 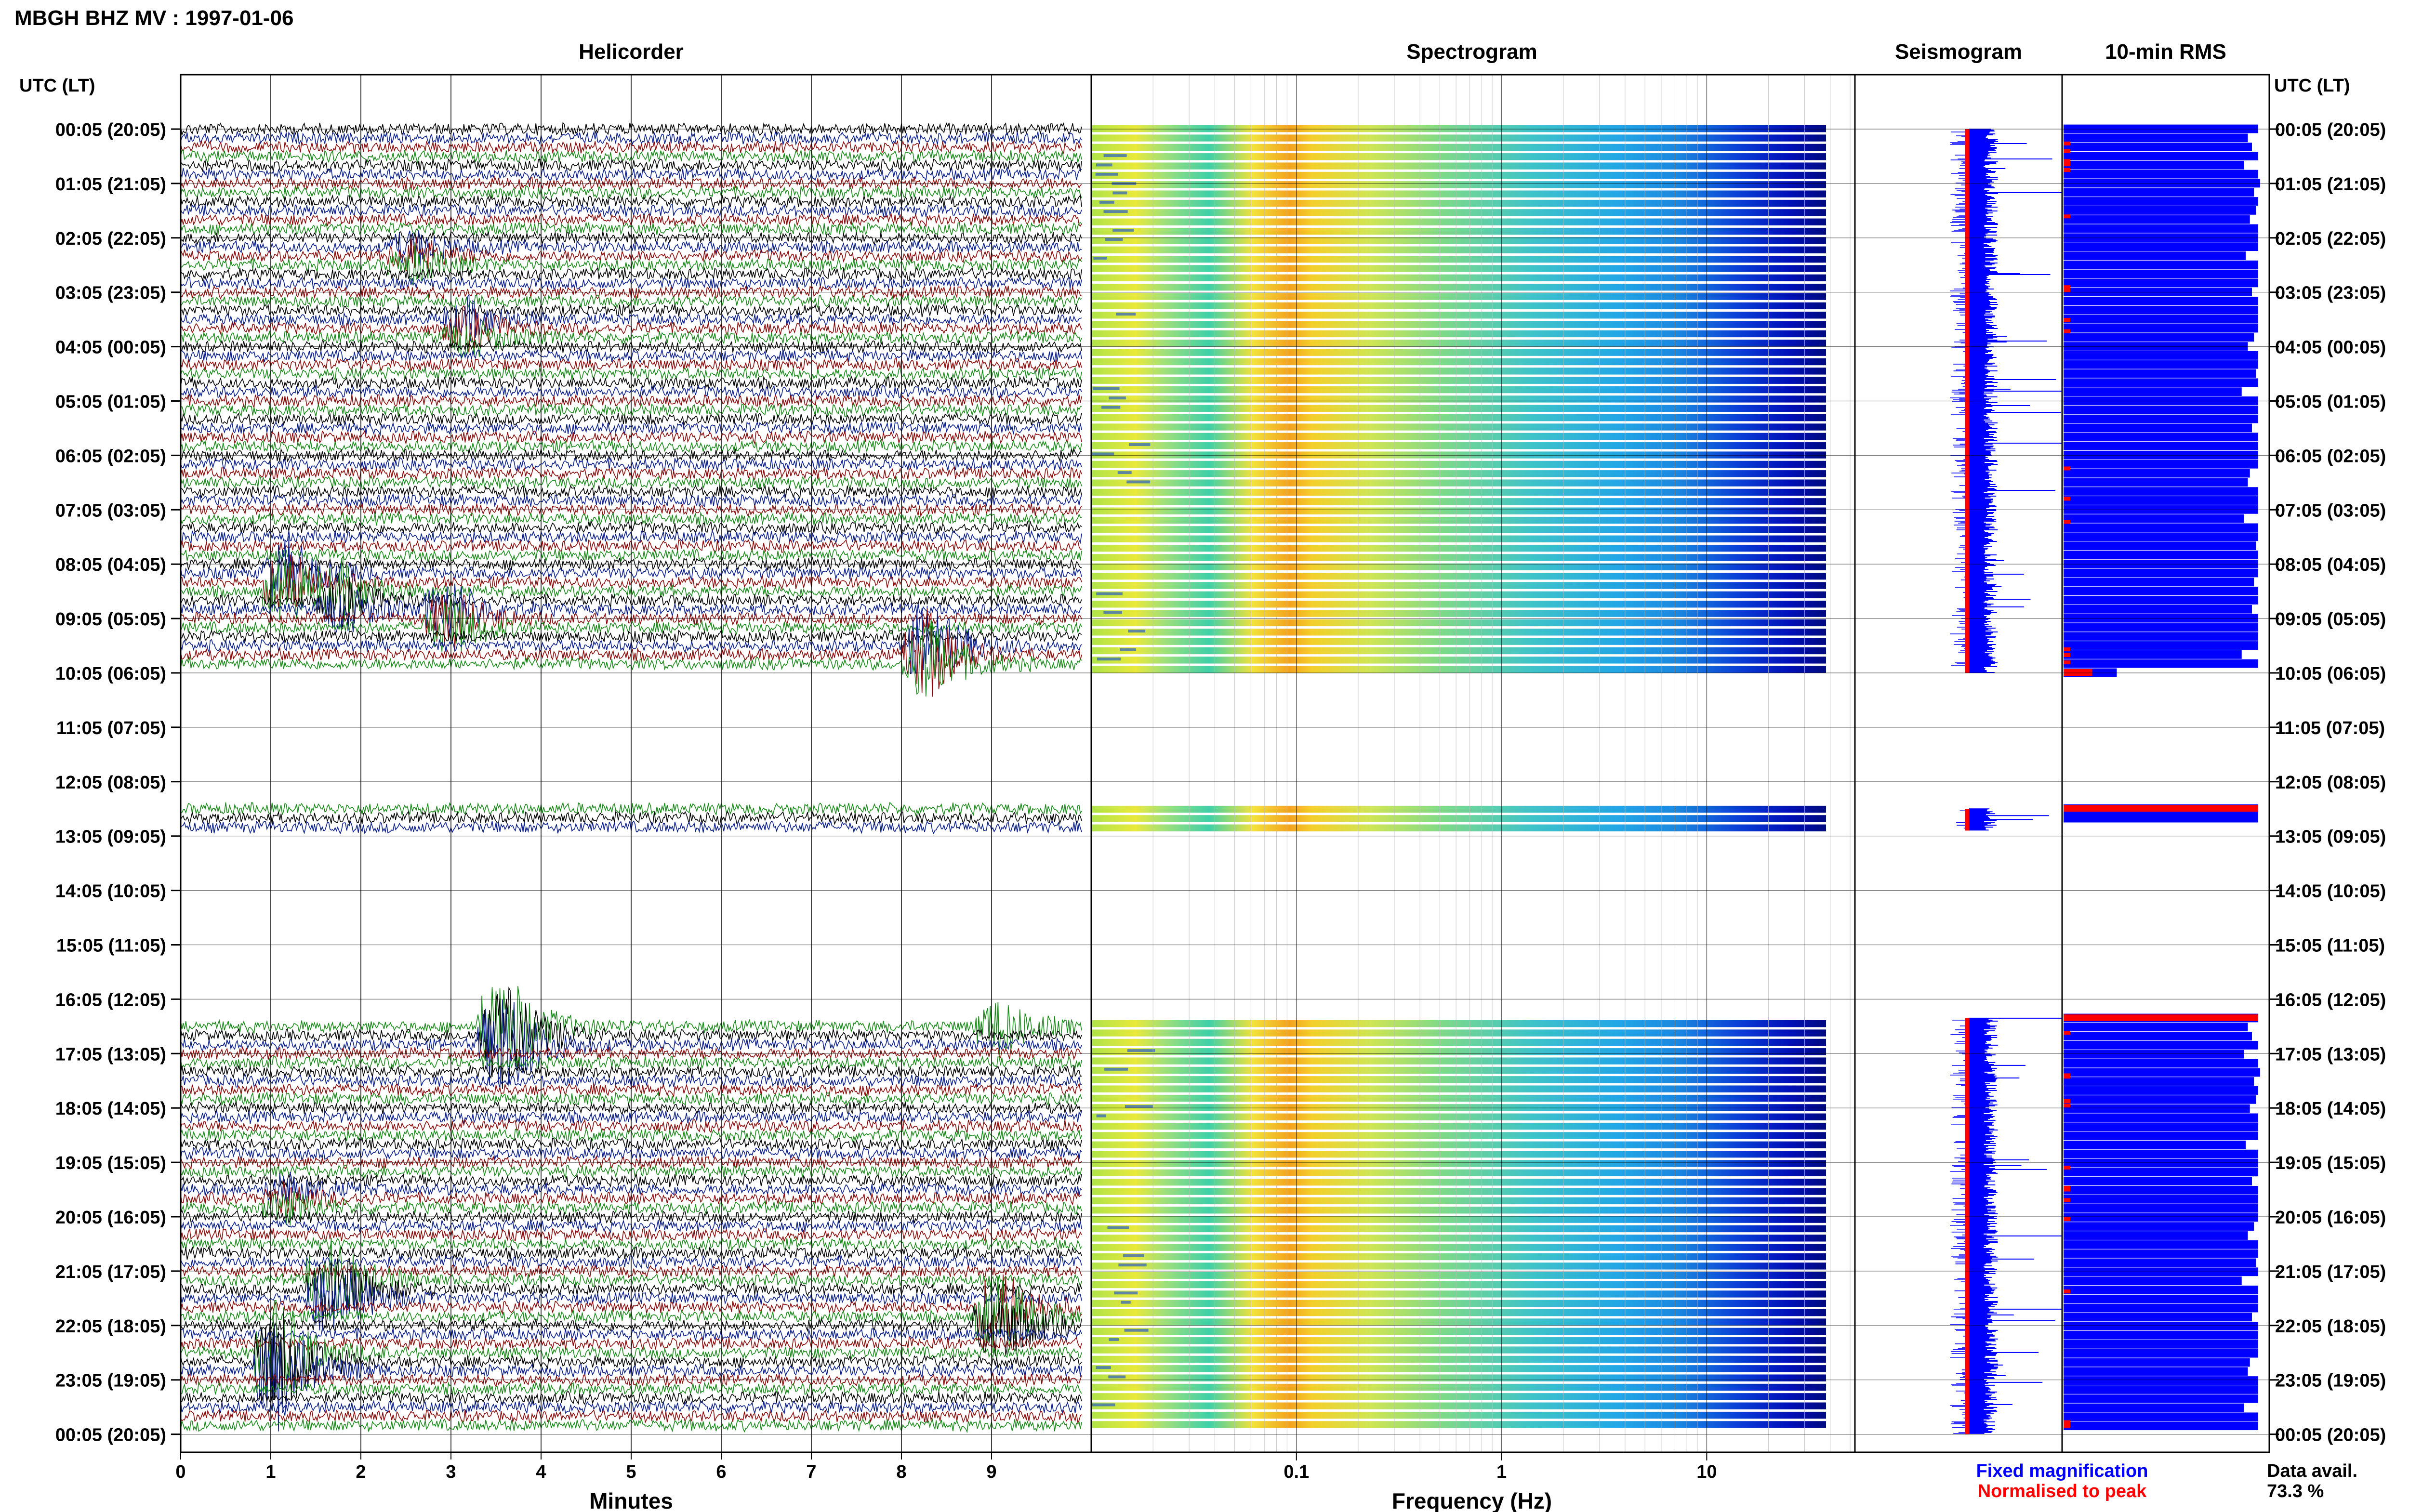 I want to click on minute-tick-label: 8, so click(x=901, y=1472).